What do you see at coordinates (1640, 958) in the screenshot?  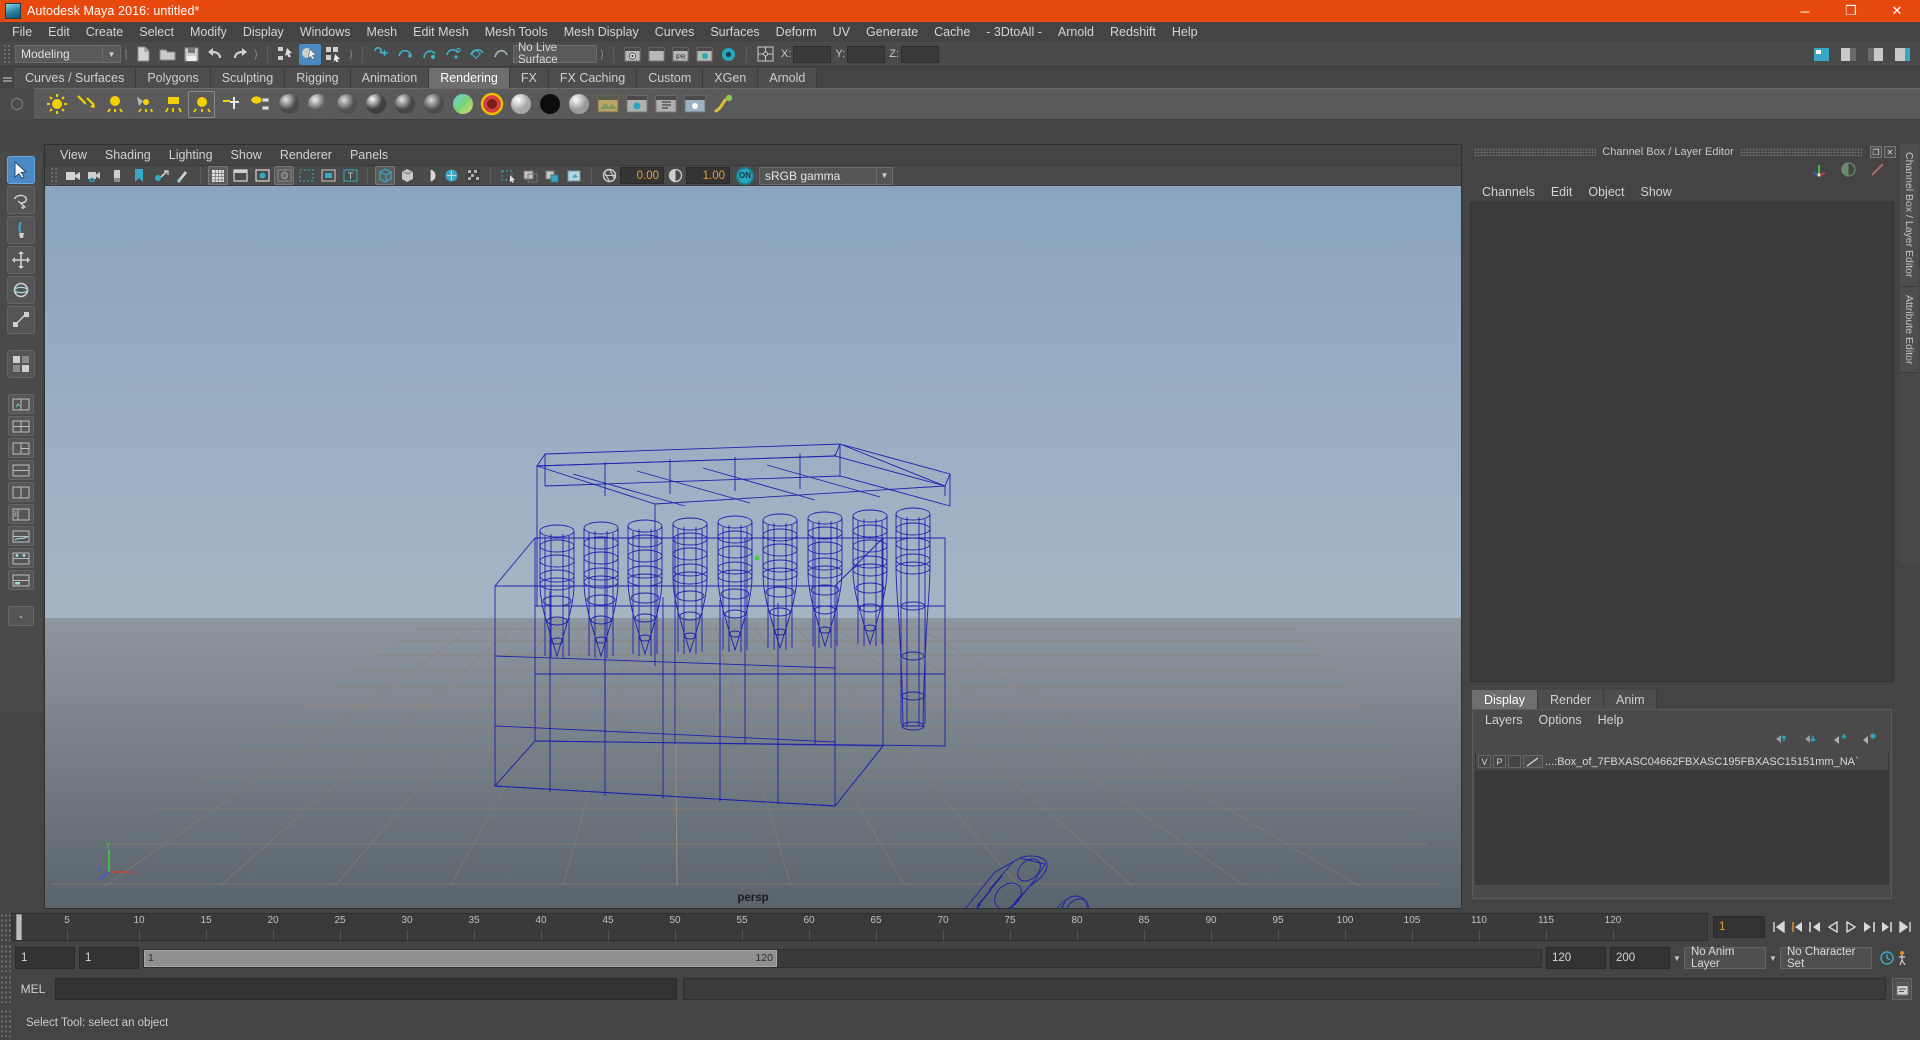 I see `animation-end-time-field: 200` at bounding box center [1640, 958].